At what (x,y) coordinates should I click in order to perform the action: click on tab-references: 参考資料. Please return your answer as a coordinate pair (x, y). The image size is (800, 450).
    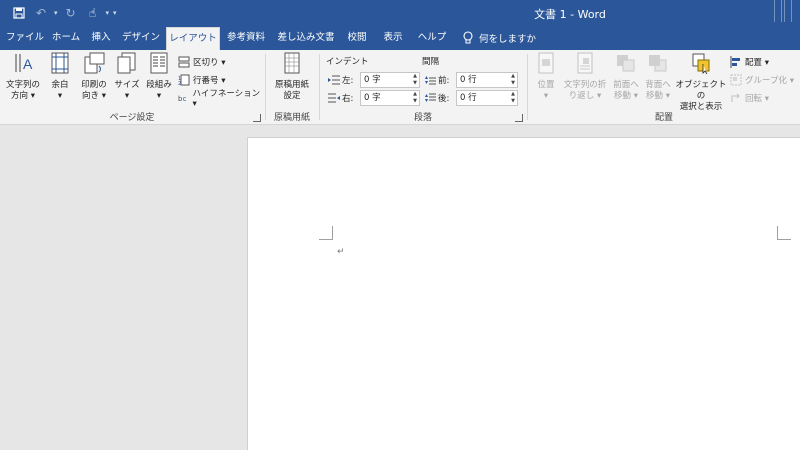
    Looking at the image, I should click on (246, 38).